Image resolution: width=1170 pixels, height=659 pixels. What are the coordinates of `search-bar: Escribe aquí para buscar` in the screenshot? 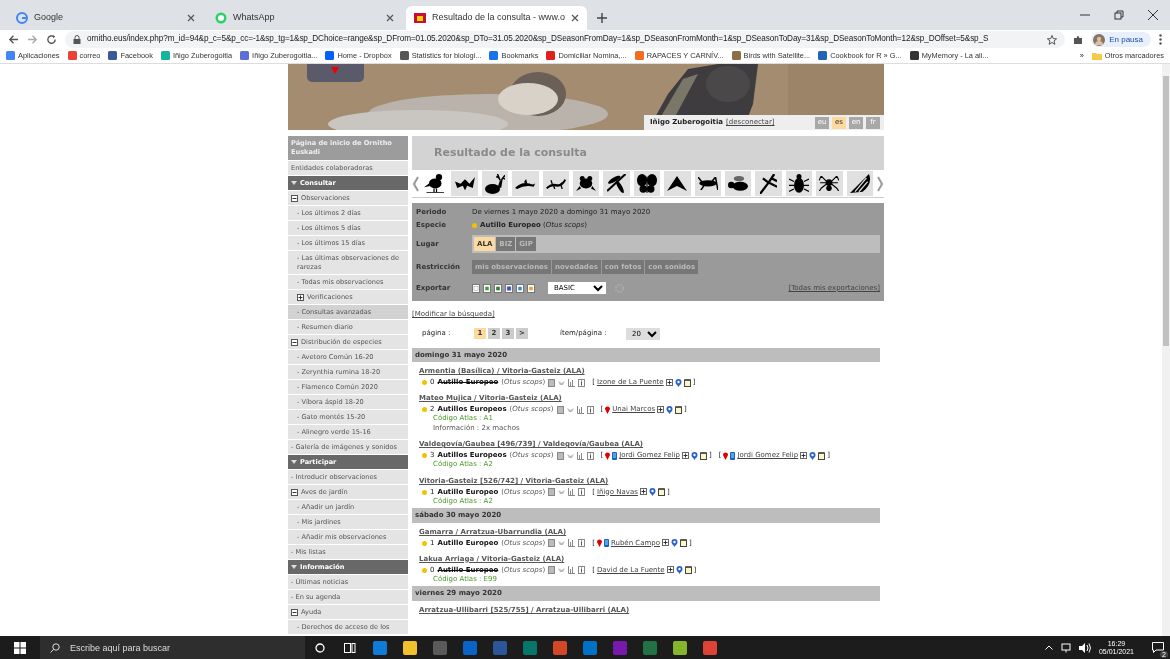 It's located at (172, 647).